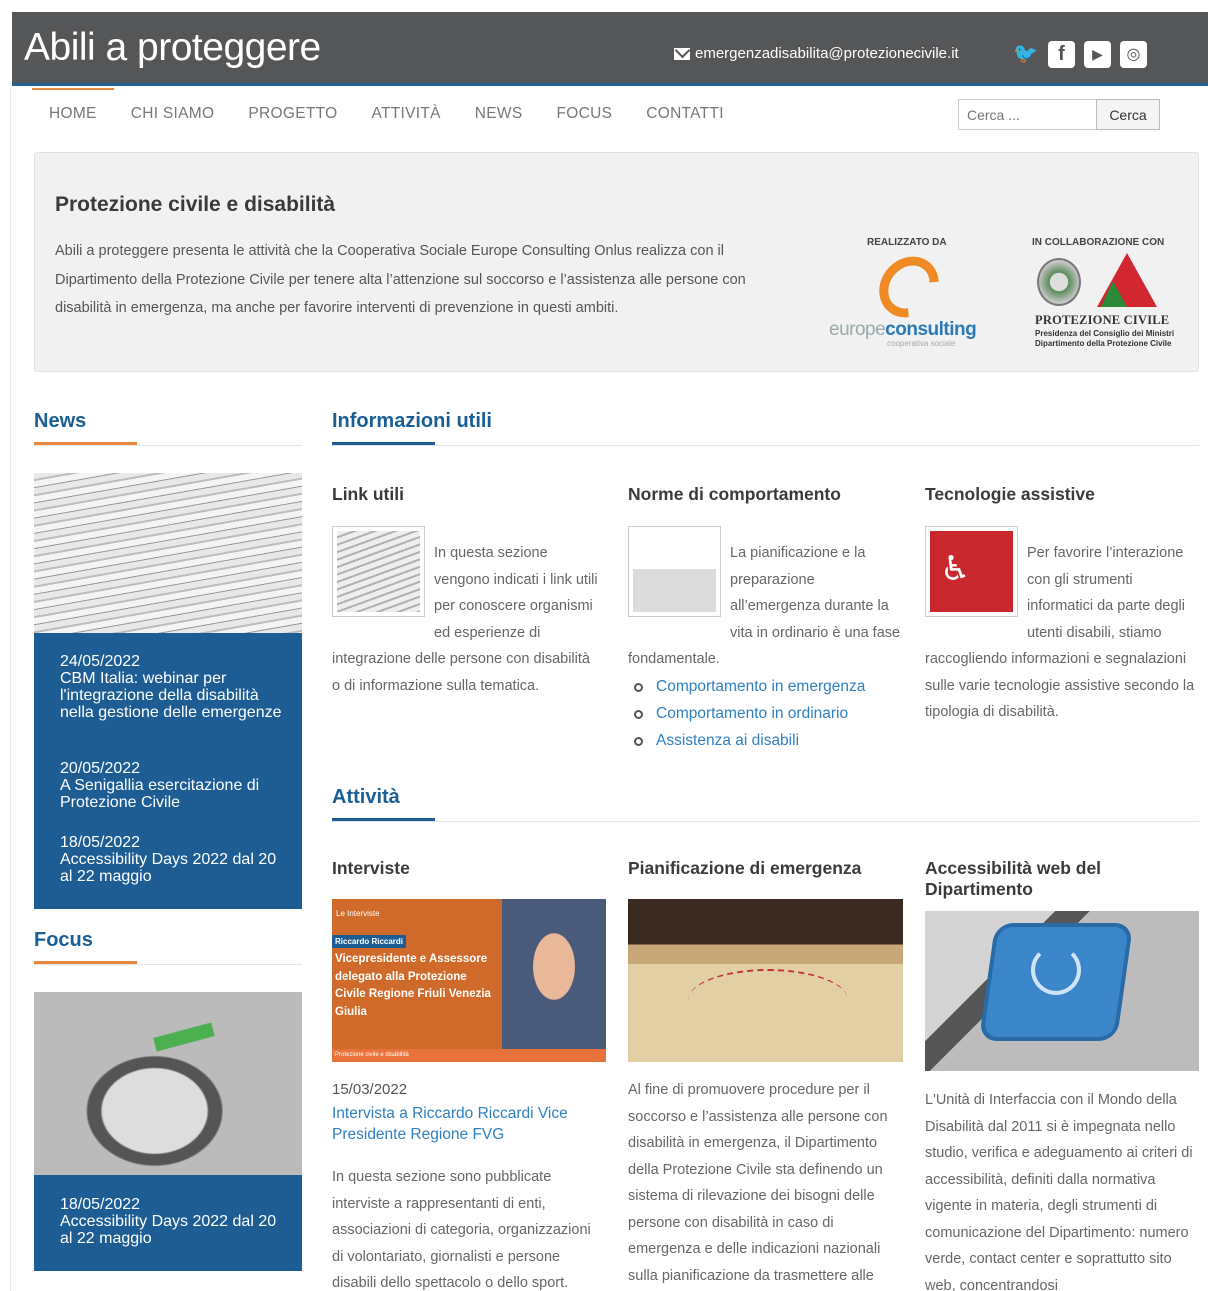  What do you see at coordinates (168, 445) in the screenshot?
I see `news-divider` at bounding box center [168, 445].